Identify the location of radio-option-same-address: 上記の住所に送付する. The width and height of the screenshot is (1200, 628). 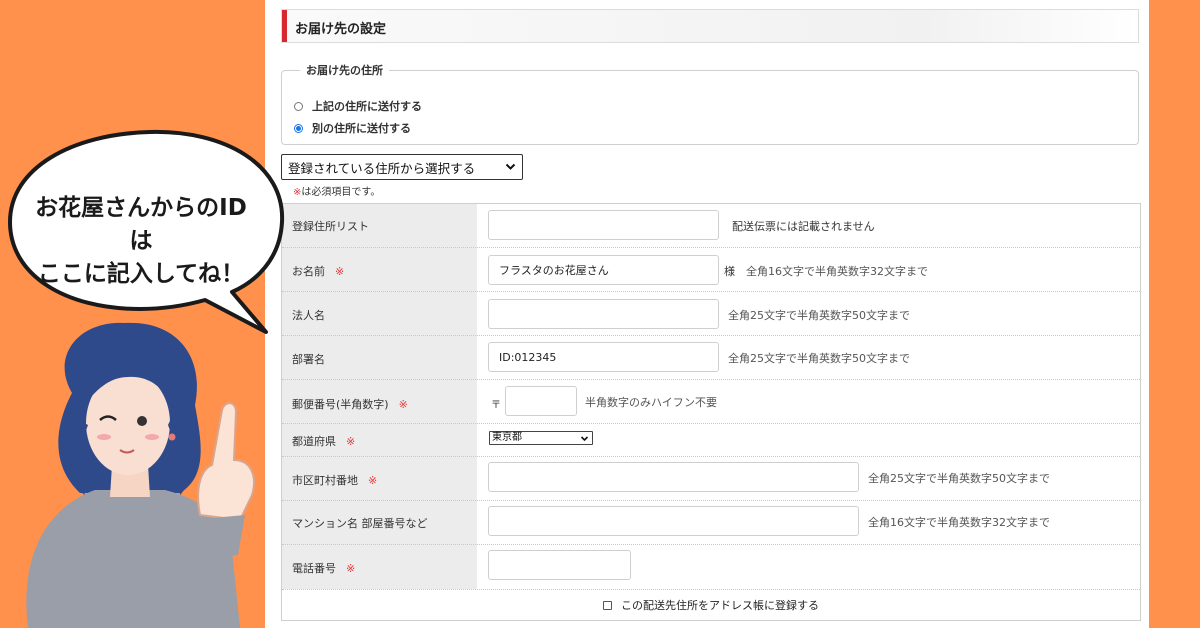
(358, 106).